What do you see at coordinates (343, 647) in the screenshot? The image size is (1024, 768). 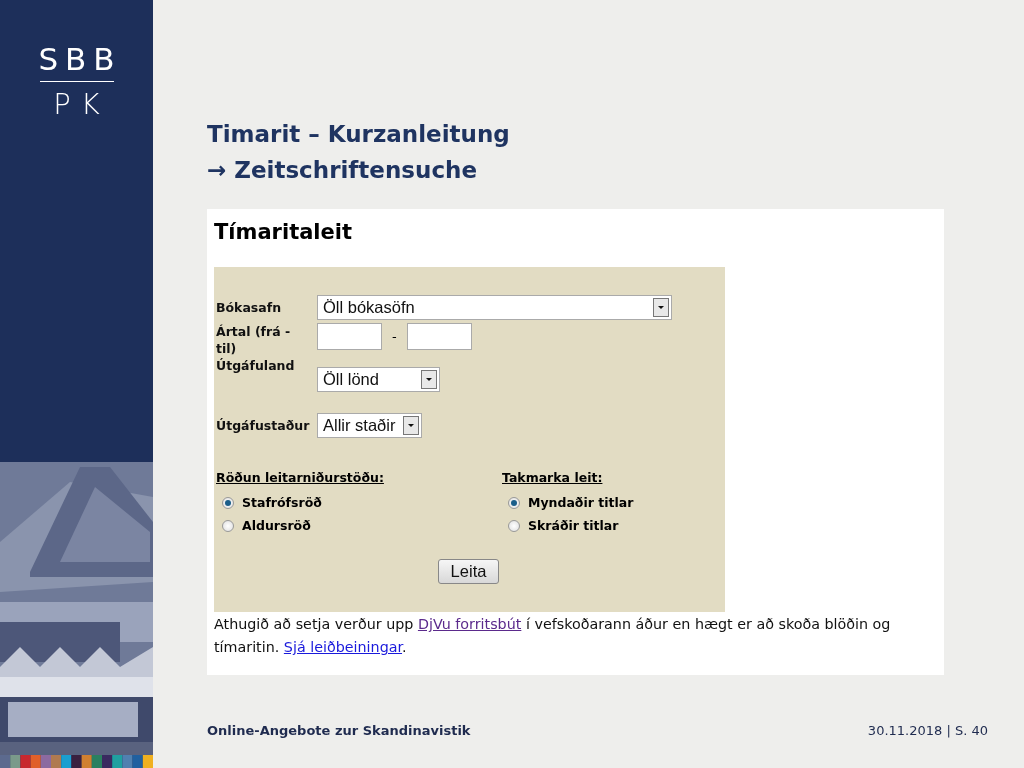 I see `text-link: Sjá leiðbeiningar` at bounding box center [343, 647].